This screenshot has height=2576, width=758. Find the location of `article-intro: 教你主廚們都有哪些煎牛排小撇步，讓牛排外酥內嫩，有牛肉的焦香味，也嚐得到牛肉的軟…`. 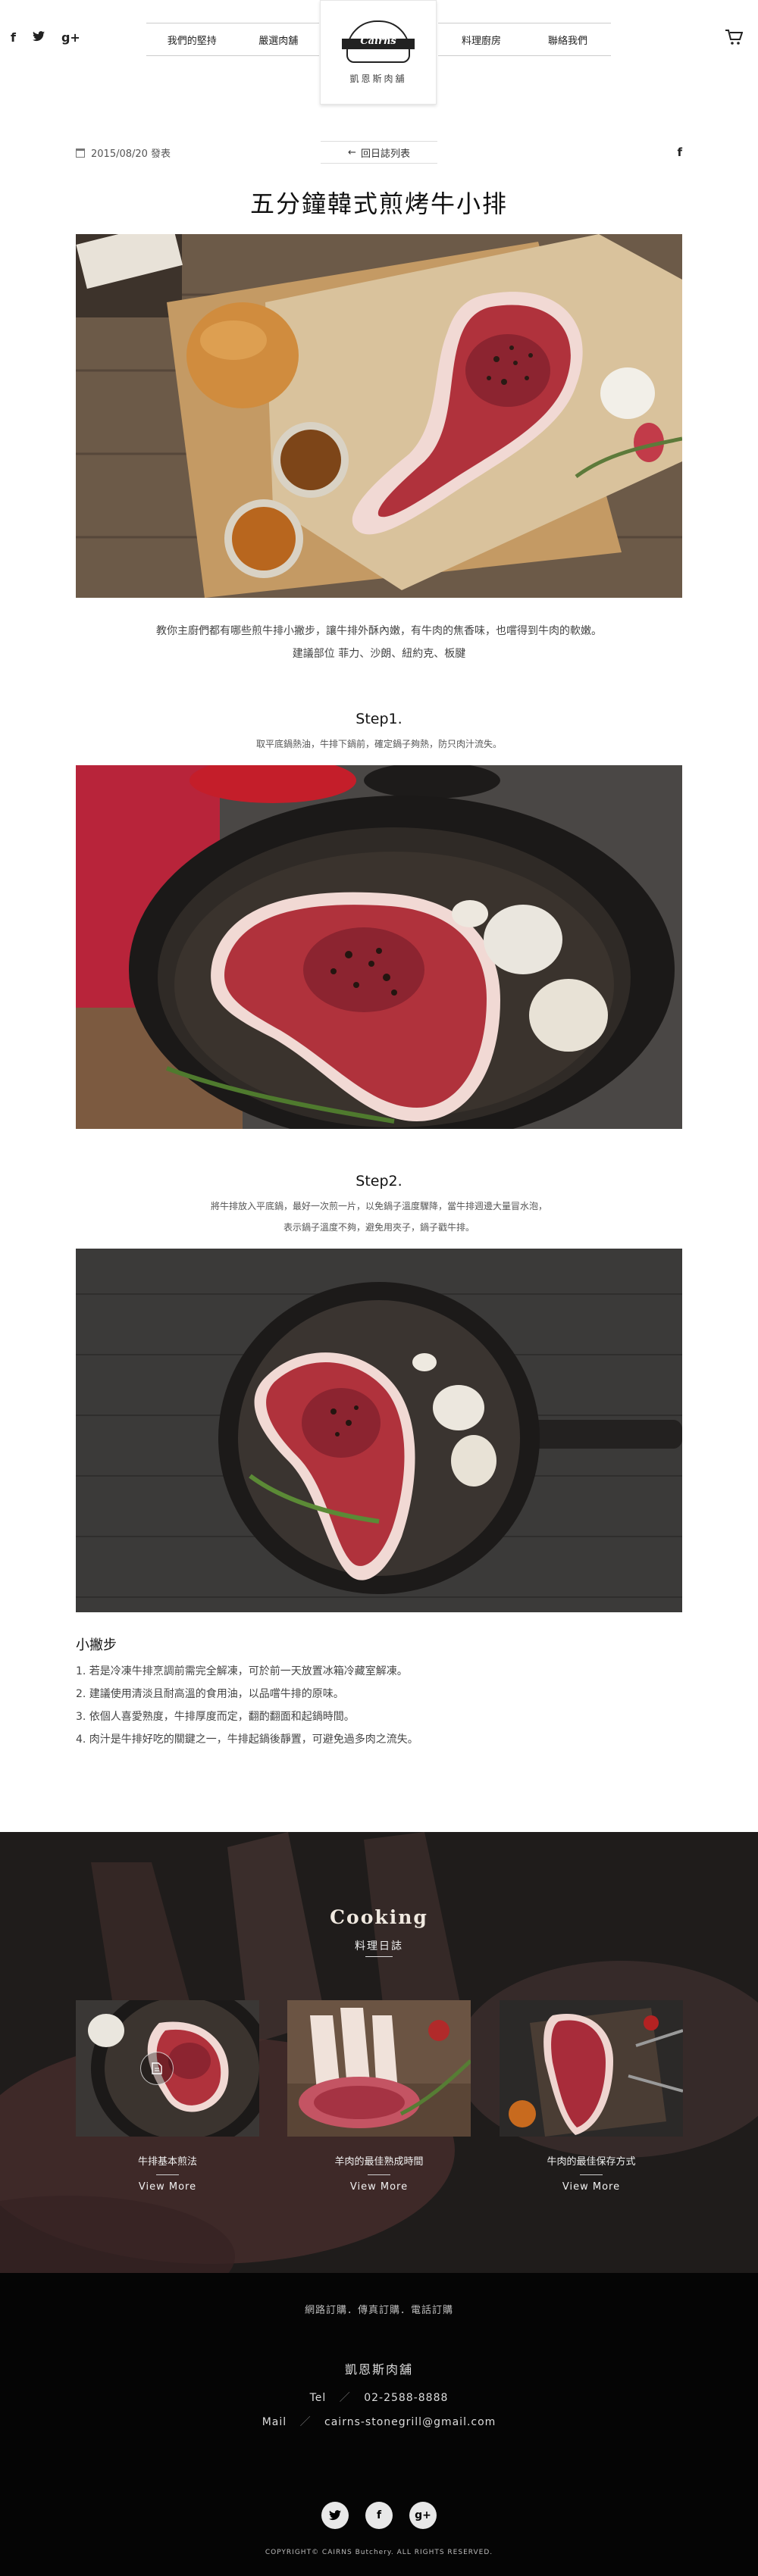

article-intro: 教你主廚們都有哪些煎牛排小撇步，讓牛排外酥內嫩，有牛肉的焦香味，也嚐得到牛肉的軟… is located at coordinates (379, 643).